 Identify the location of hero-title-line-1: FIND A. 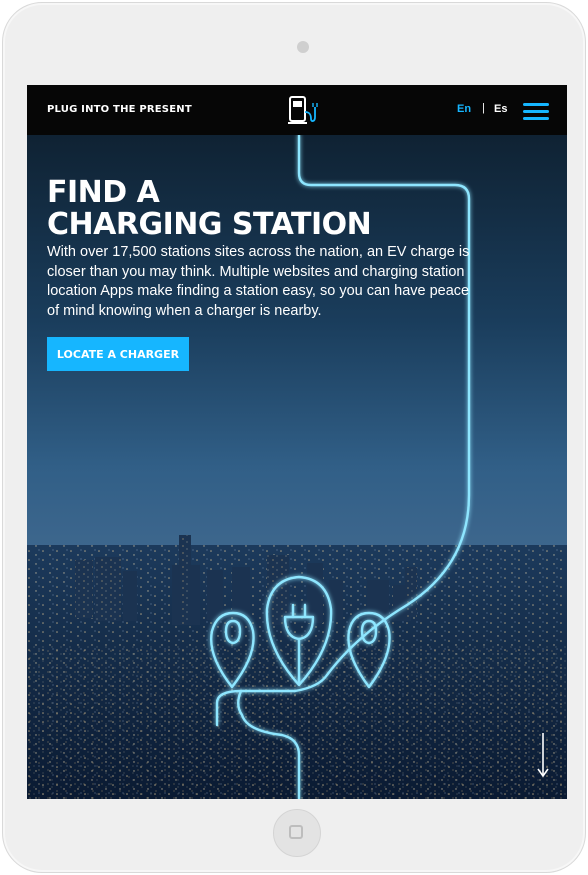
(103, 192).